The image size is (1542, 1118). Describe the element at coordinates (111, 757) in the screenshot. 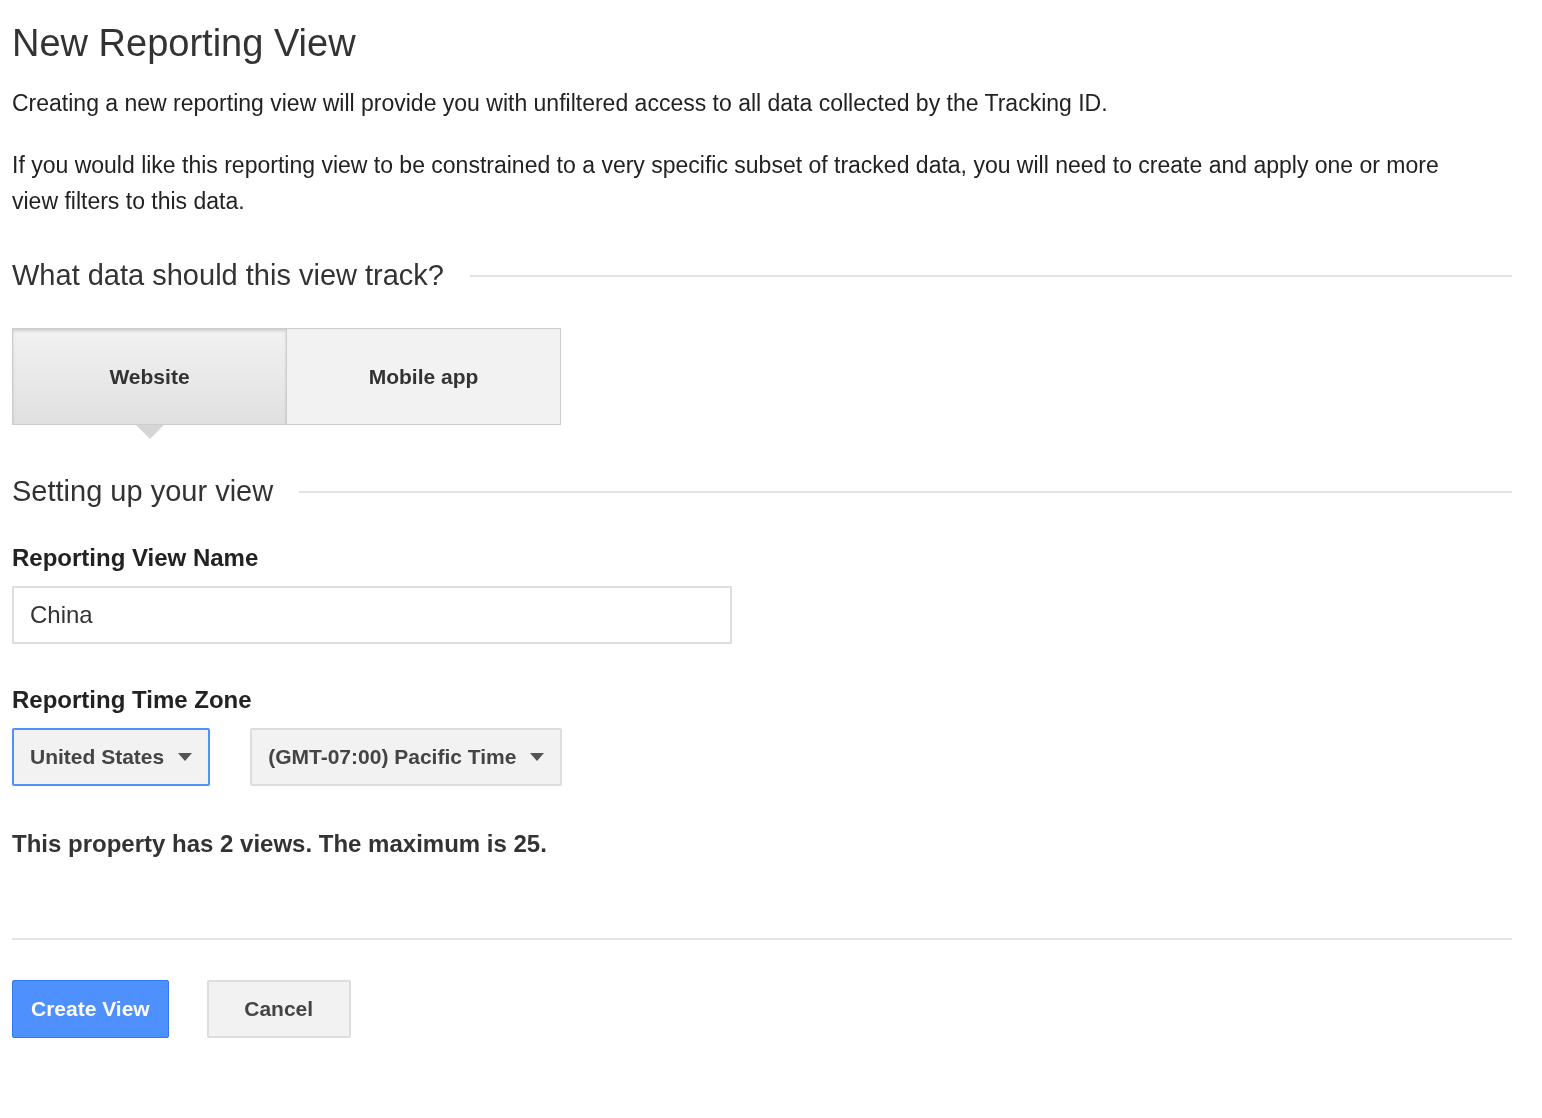

I see `dropdown: United States` at that location.